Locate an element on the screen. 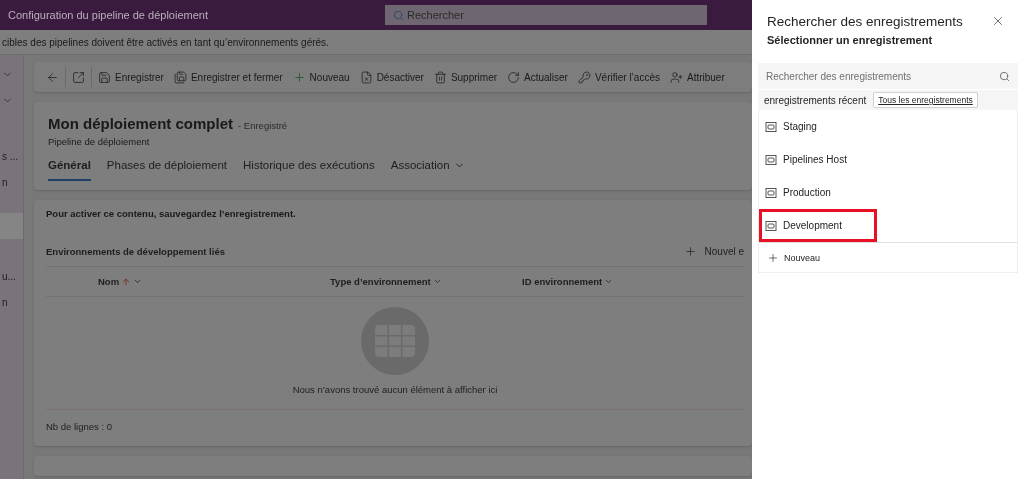 Image resolution: width=1024 pixels, height=479 pixels. close-icon is located at coordinates (998, 21).